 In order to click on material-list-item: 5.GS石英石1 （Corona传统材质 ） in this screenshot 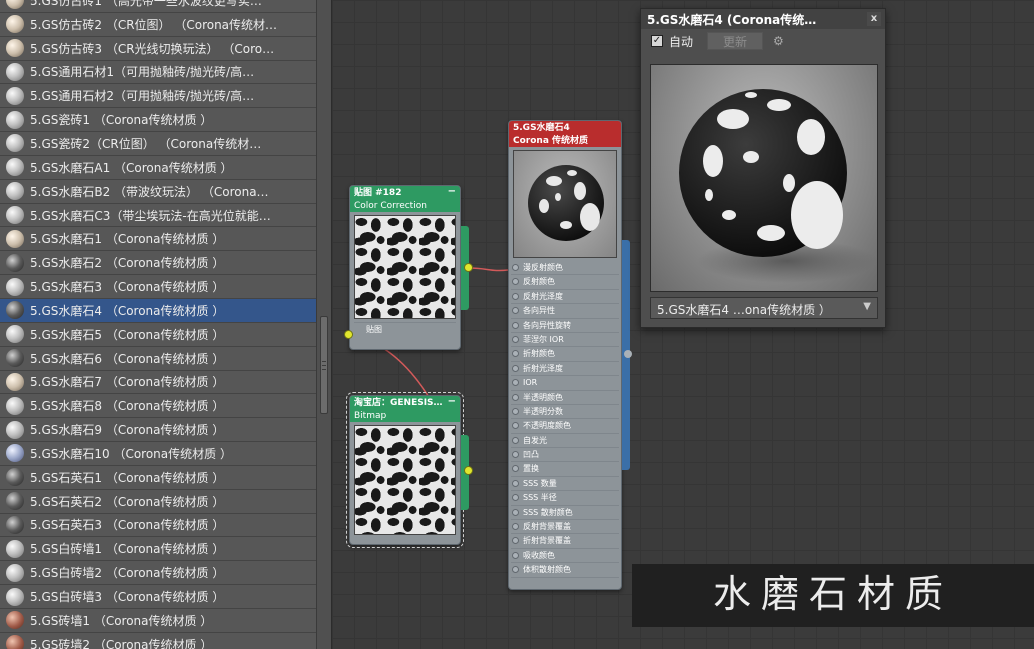, I will do `click(158, 477)`.